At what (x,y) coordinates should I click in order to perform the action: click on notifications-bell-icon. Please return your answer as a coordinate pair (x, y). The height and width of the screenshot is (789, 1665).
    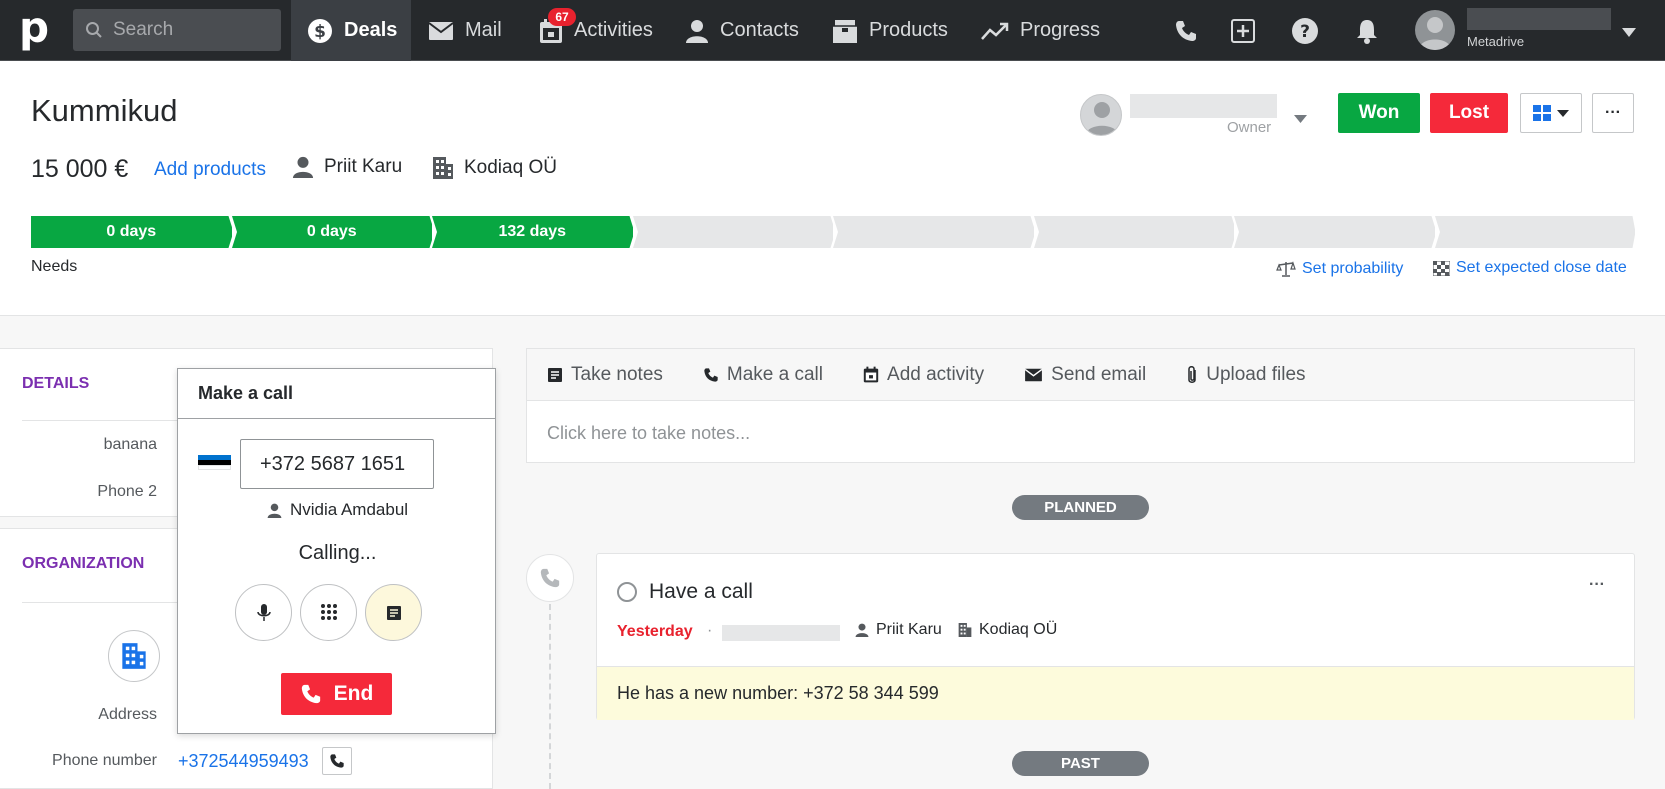
    Looking at the image, I should click on (1367, 31).